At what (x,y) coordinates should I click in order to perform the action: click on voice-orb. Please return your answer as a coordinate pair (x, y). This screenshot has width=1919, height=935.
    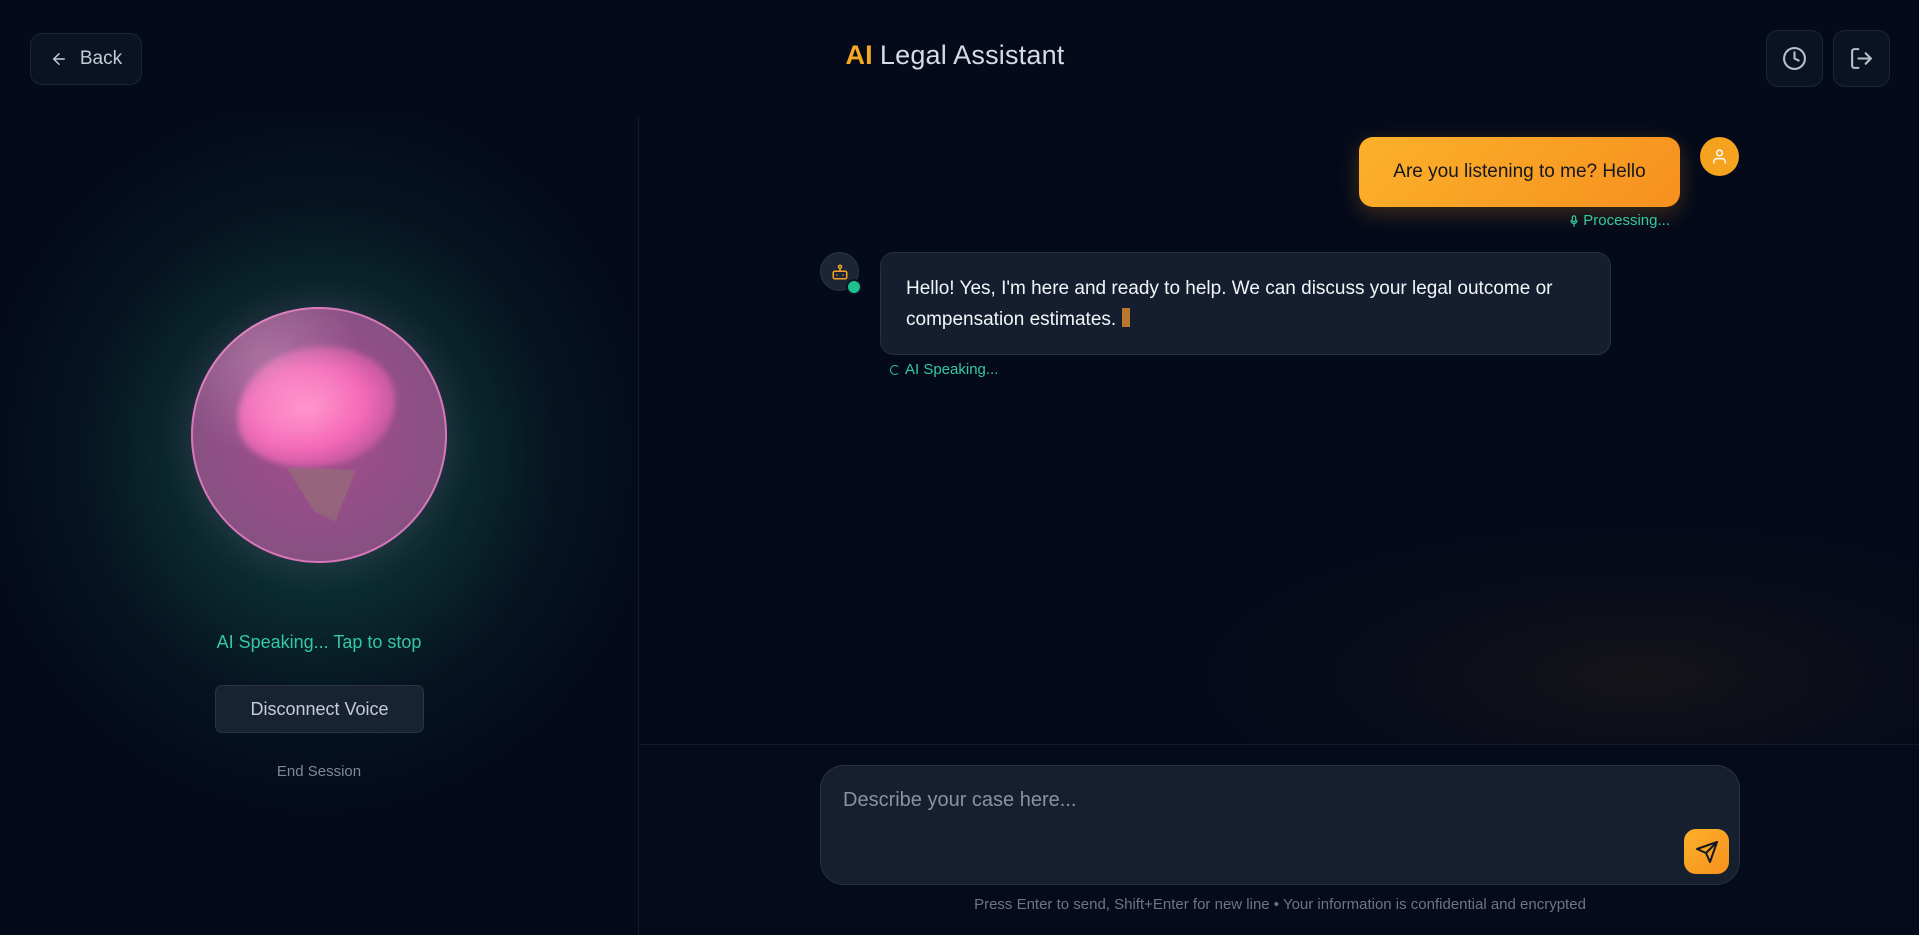
    Looking at the image, I should click on (319, 435).